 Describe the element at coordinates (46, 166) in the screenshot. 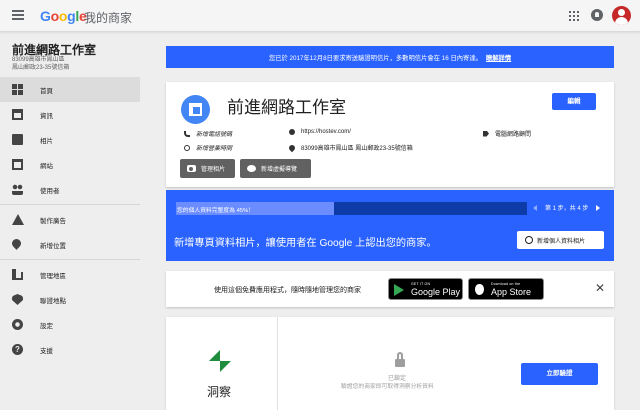

I see `sidebar-item-label: 網站` at that location.